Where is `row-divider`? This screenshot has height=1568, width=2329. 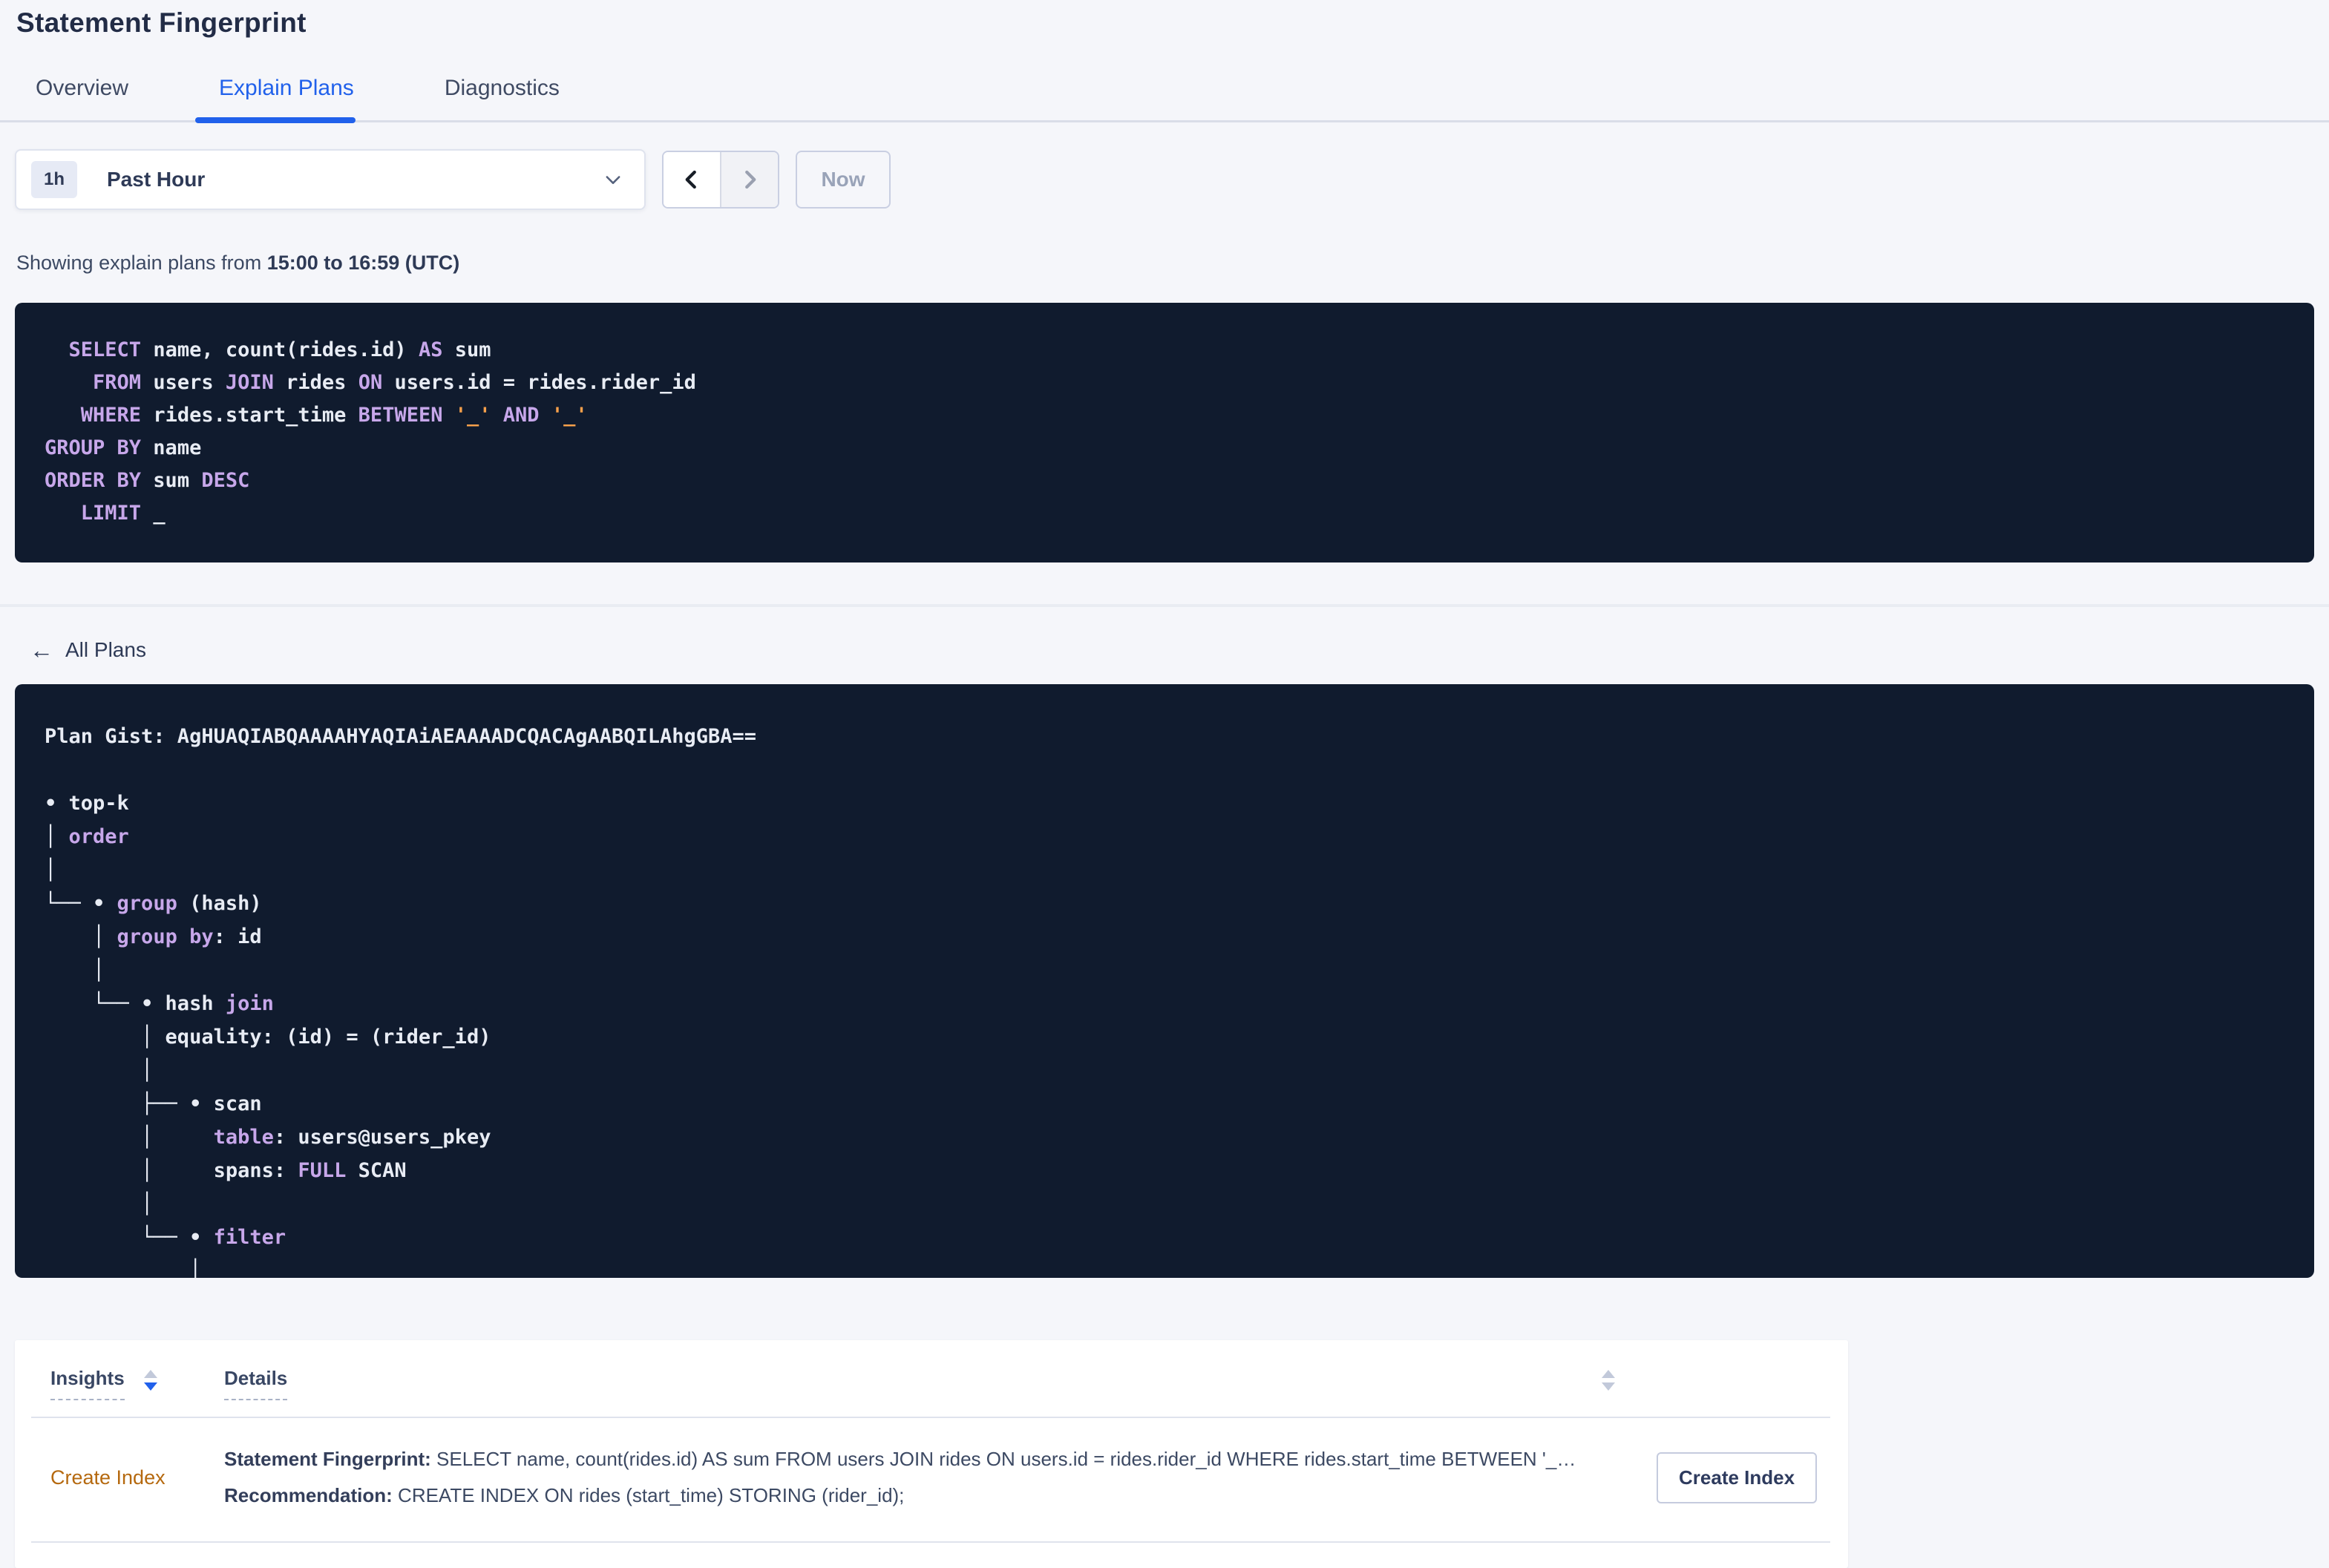 row-divider is located at coordinates (930, 1542).